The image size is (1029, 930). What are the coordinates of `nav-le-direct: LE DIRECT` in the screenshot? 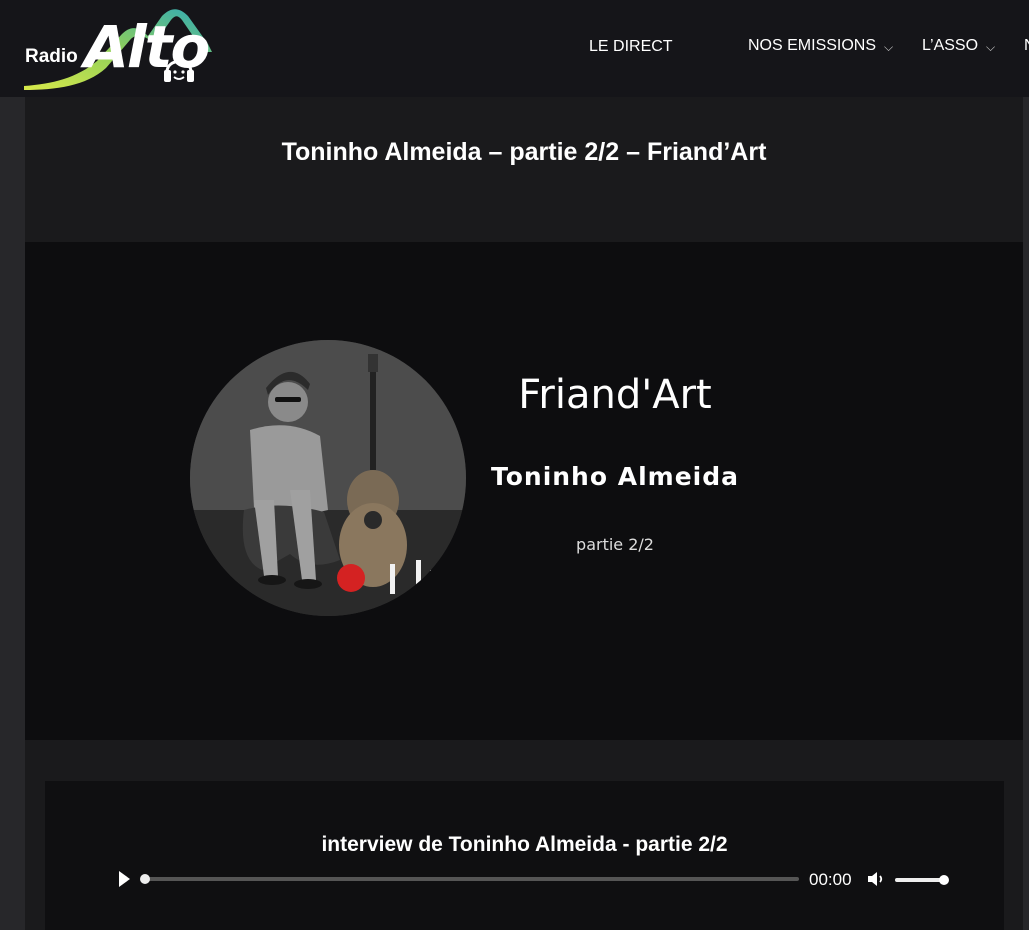 It's located at (631, 47).